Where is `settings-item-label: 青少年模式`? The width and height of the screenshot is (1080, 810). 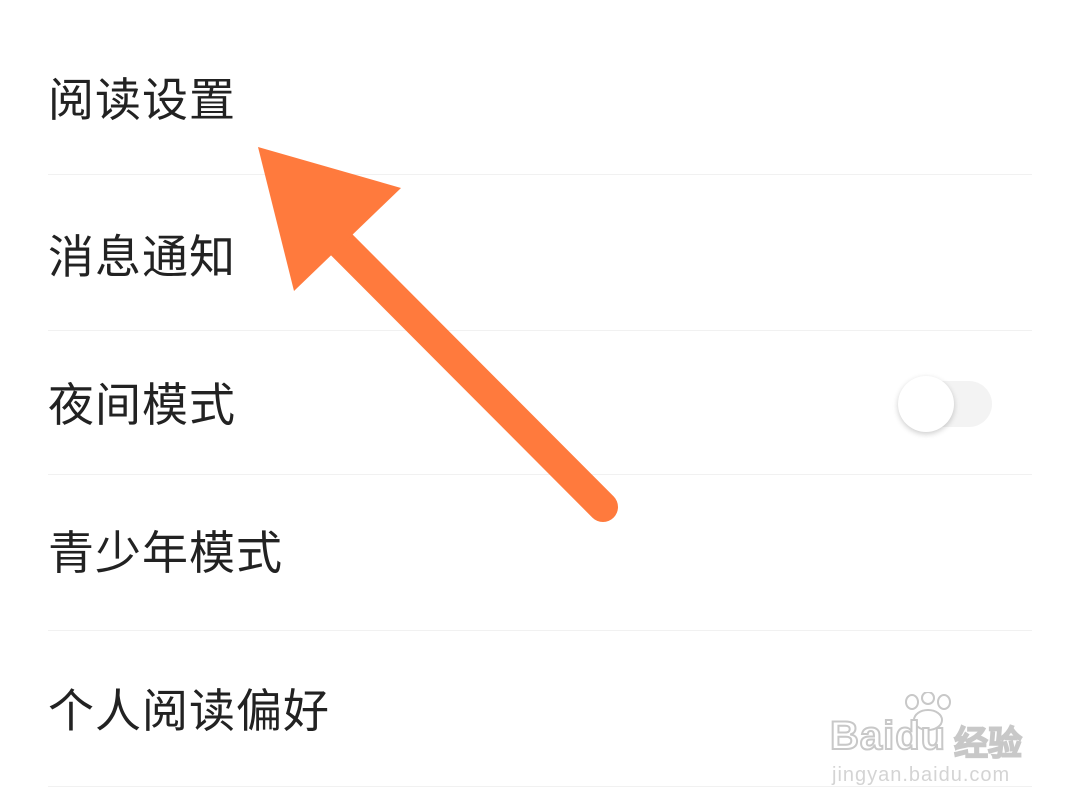
settings-item-label: 青少年模式 is located at coordinates (165, 553).